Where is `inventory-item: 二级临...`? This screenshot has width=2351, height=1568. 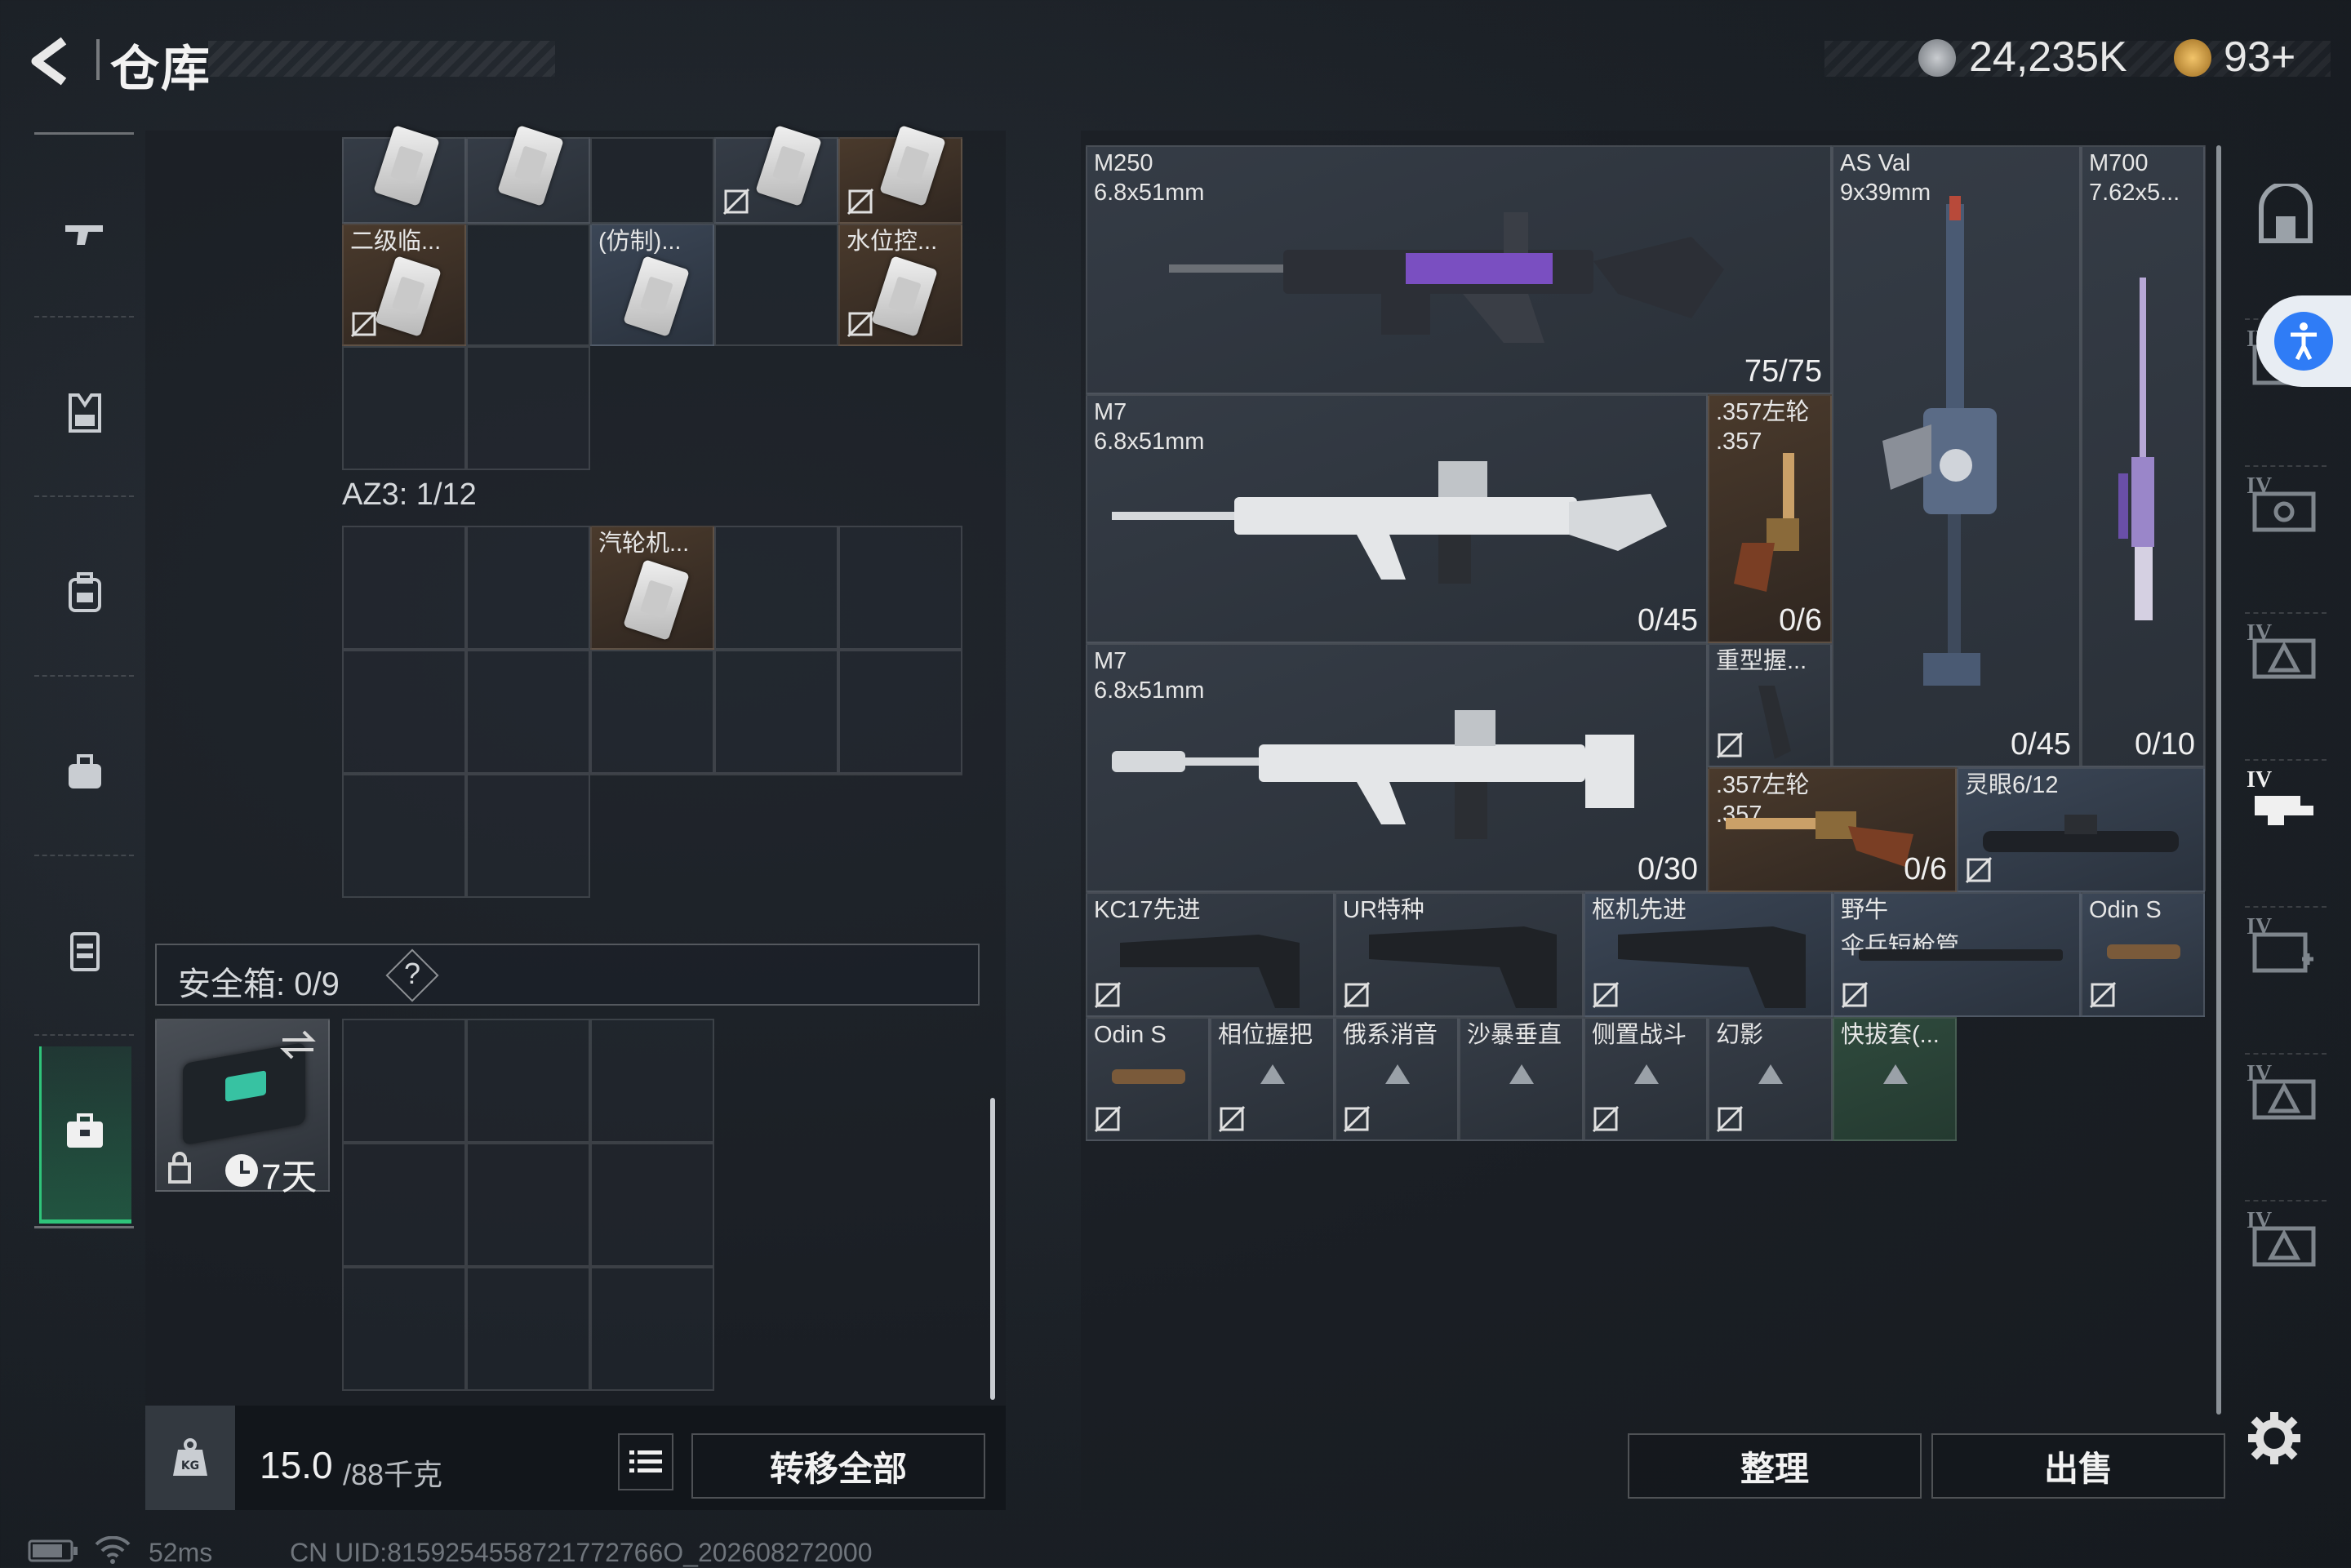
inventory-item: 二级临... is located at coordinates (404, 285).